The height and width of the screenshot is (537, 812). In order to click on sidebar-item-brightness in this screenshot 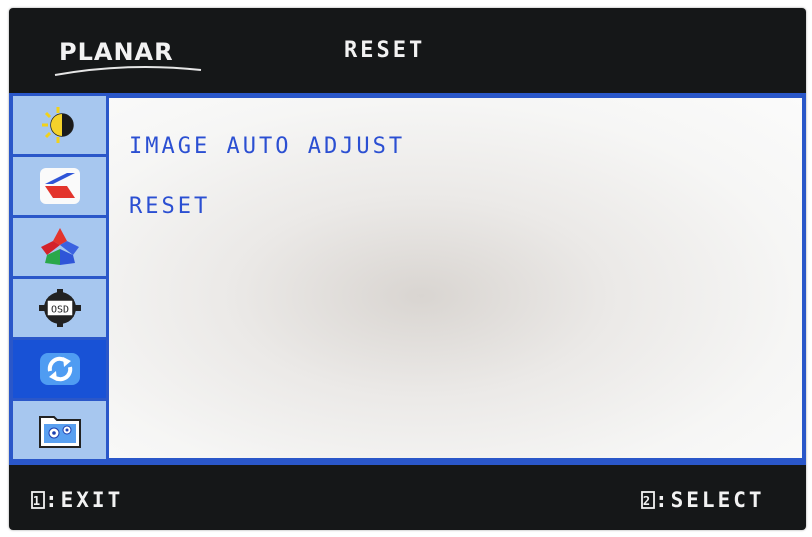, I will do `click(59, 125)`.